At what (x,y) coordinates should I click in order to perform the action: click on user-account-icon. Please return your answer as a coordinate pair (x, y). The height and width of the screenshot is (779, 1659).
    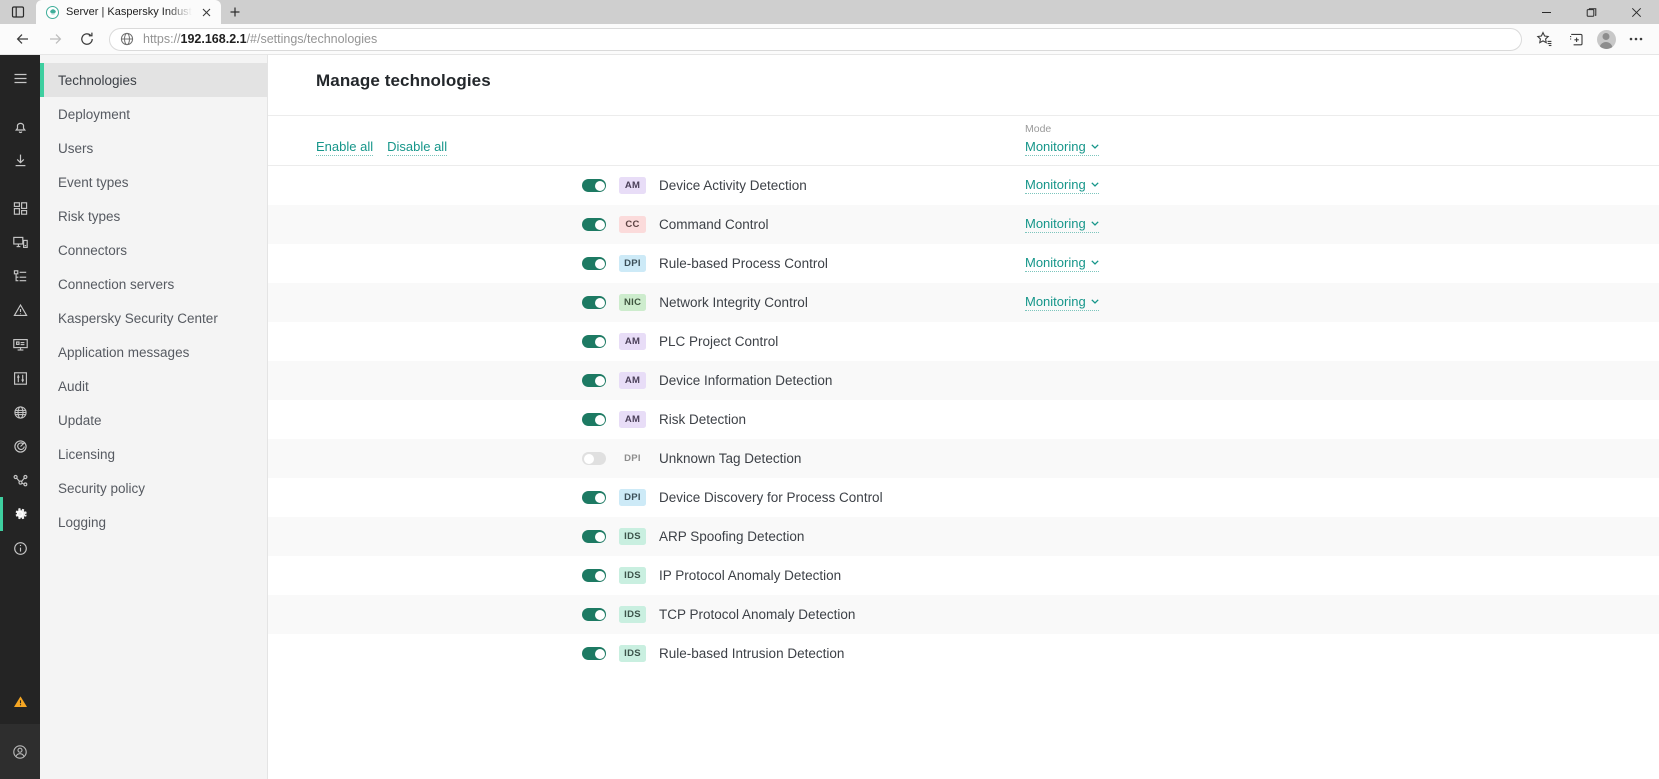
    Looking at the image, I should click on (20, 751).